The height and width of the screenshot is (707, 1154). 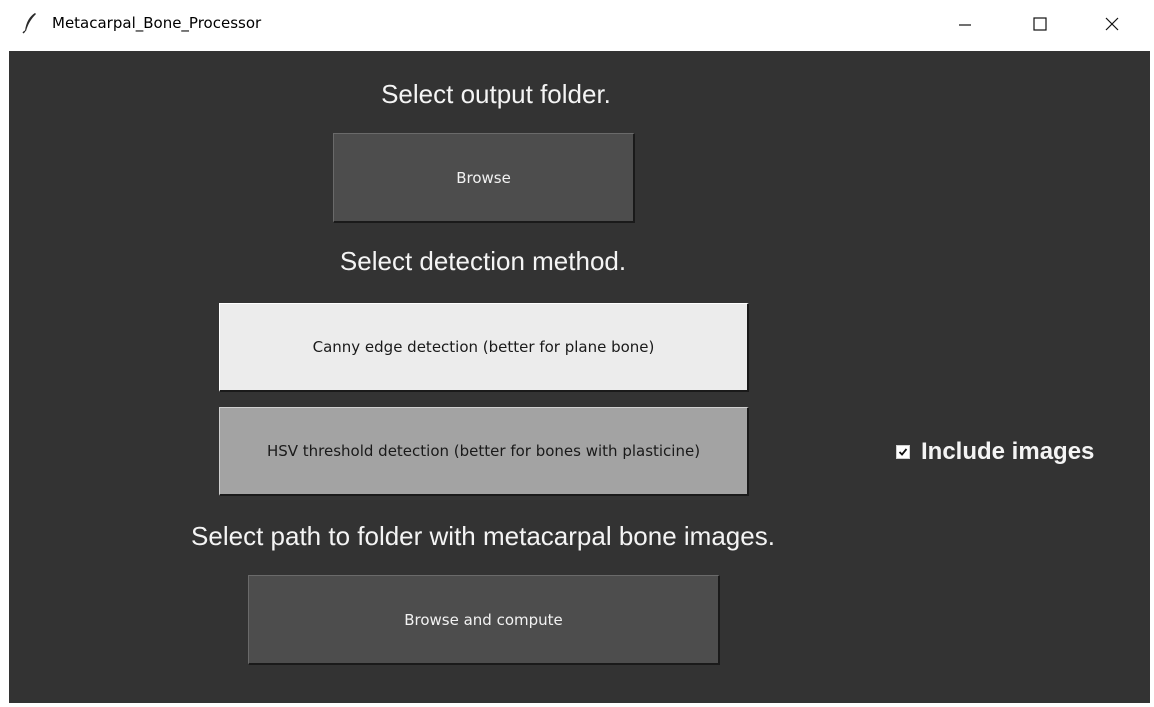 I want to click on include-images-checkbox: Include images, so click(x=995, y=452).